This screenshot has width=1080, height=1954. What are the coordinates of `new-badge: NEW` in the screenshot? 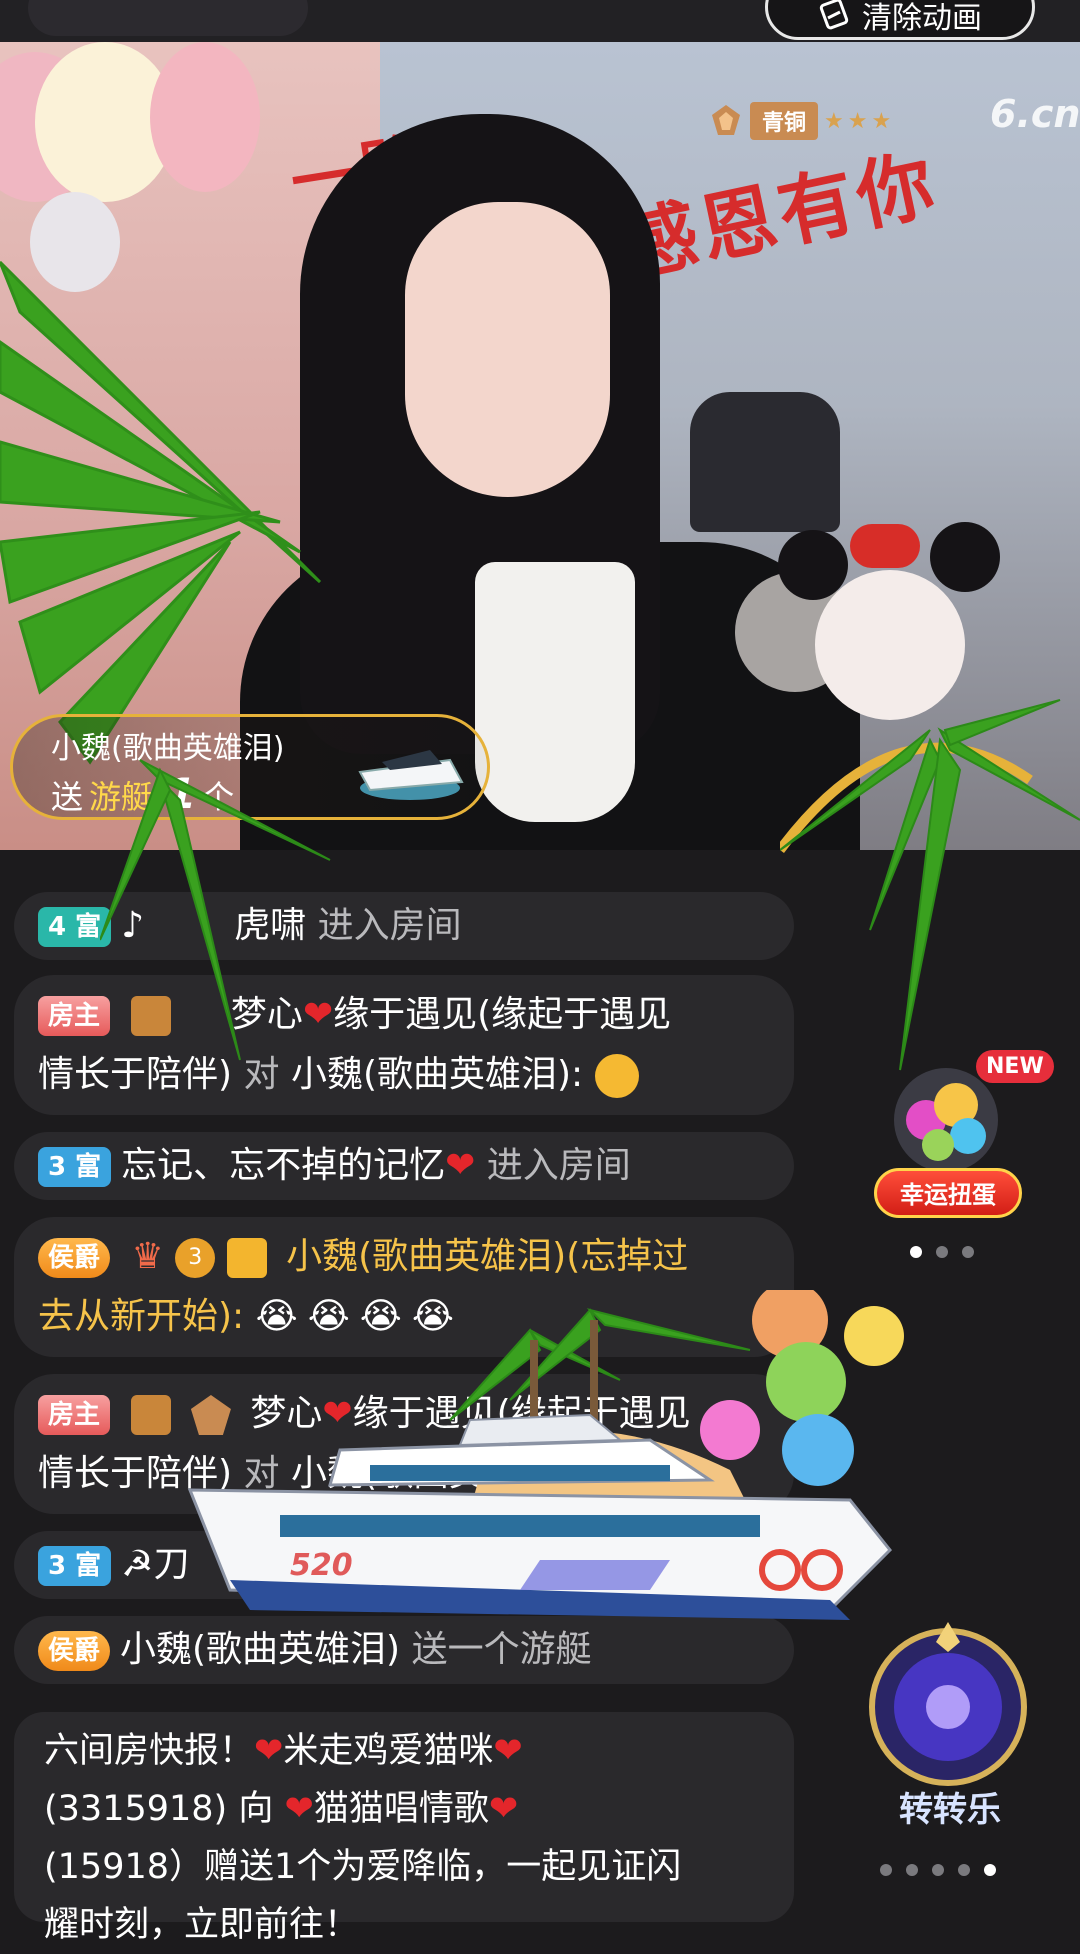 It's located at (1015, 1066).